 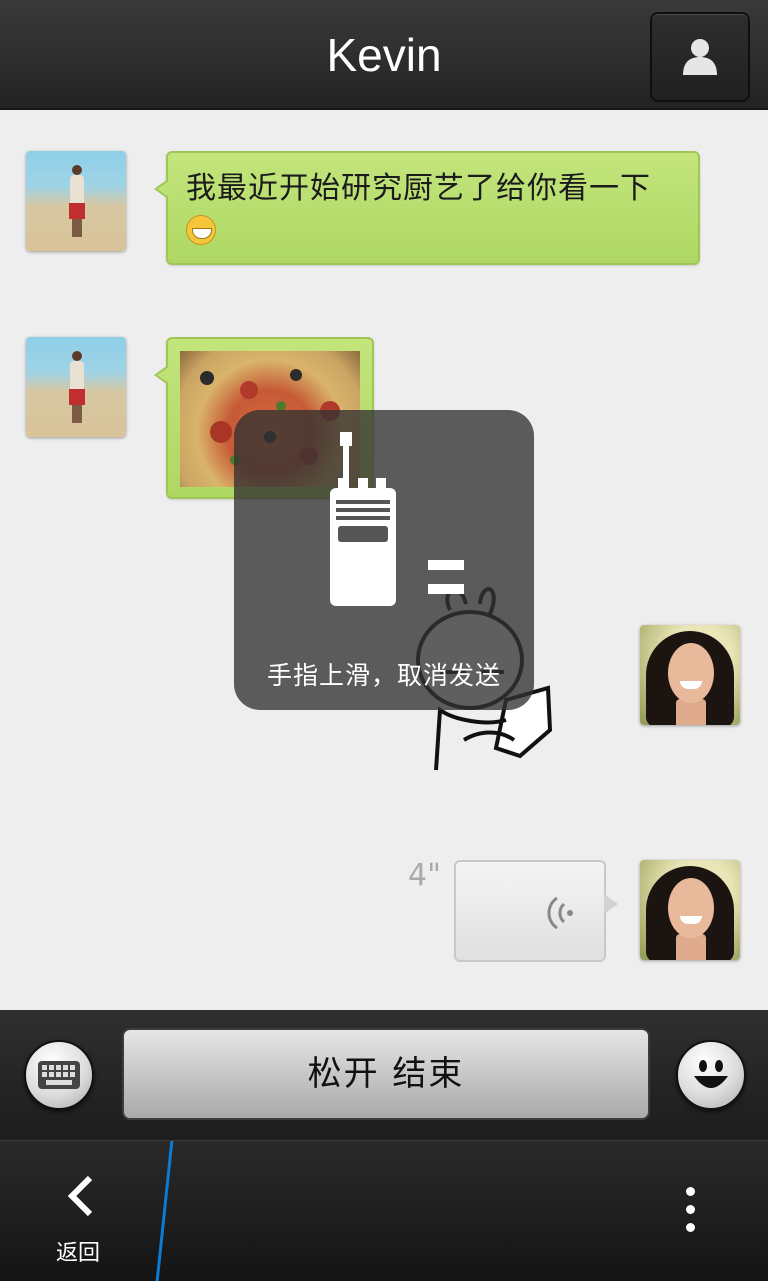 I want to click on keyboard-toggle-button, so click(x=59, y=1075).